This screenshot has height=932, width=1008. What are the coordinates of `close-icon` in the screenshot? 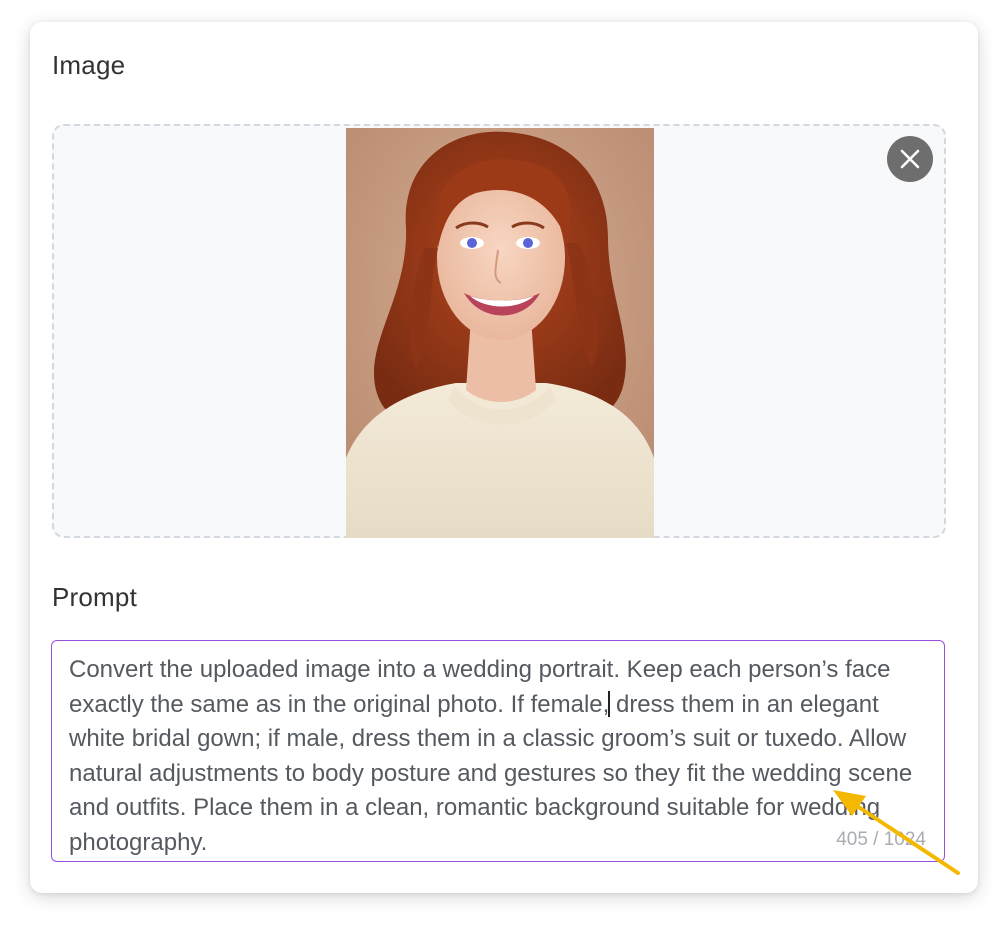 It's located at (910, 159).